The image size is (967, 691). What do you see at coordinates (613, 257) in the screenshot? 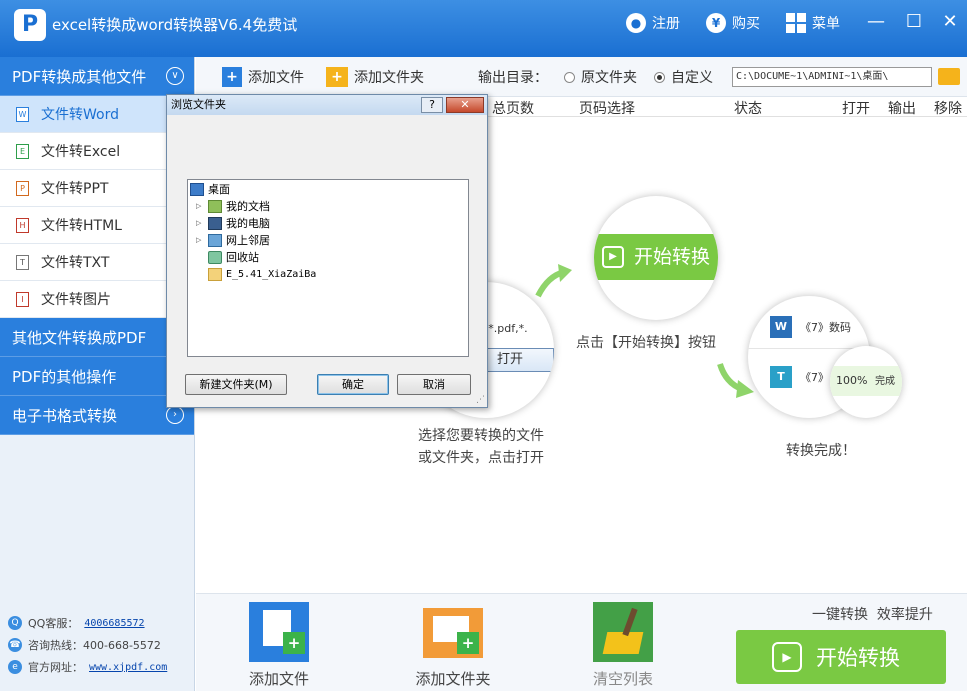
I see `play-icon: ▶` at bounding box center [613, 257].